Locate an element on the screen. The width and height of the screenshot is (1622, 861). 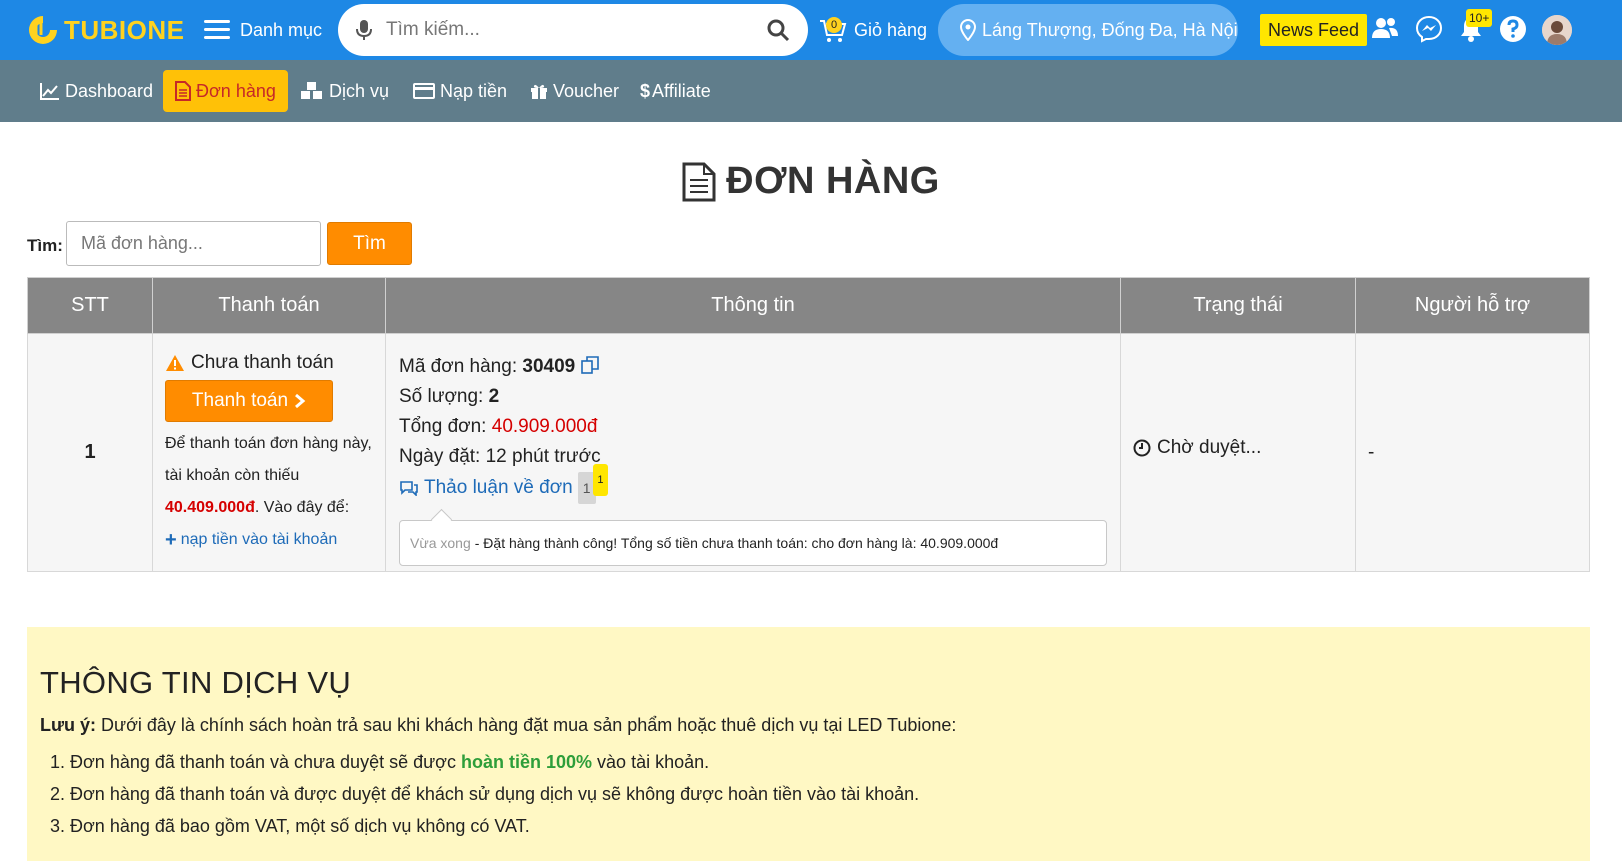
payment-status-label: Chưa thanh toán is located at coordinates (262, 362).